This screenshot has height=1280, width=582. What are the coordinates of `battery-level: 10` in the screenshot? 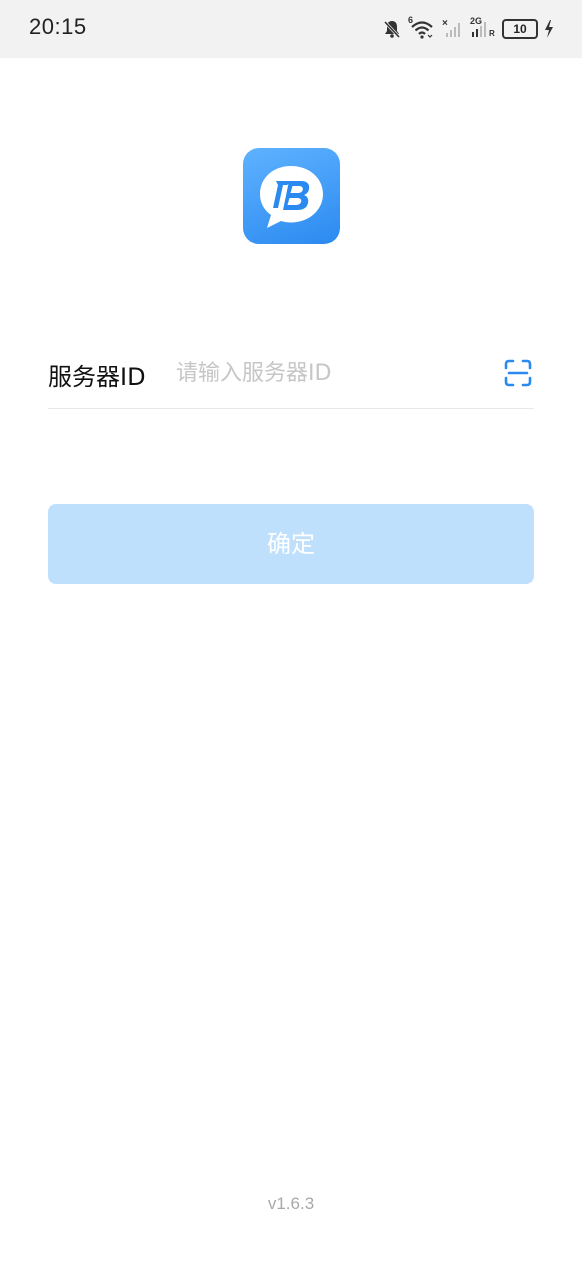 It's located at (520, 29).